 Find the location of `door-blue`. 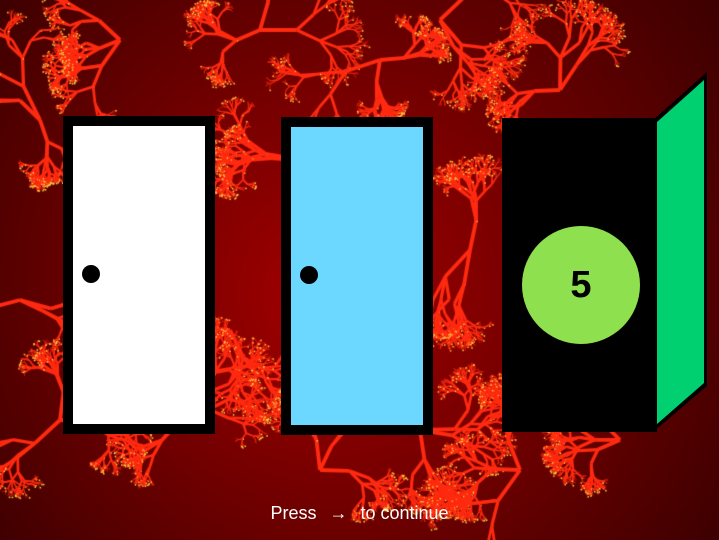

door-blue is located at coordinates (357, 276).